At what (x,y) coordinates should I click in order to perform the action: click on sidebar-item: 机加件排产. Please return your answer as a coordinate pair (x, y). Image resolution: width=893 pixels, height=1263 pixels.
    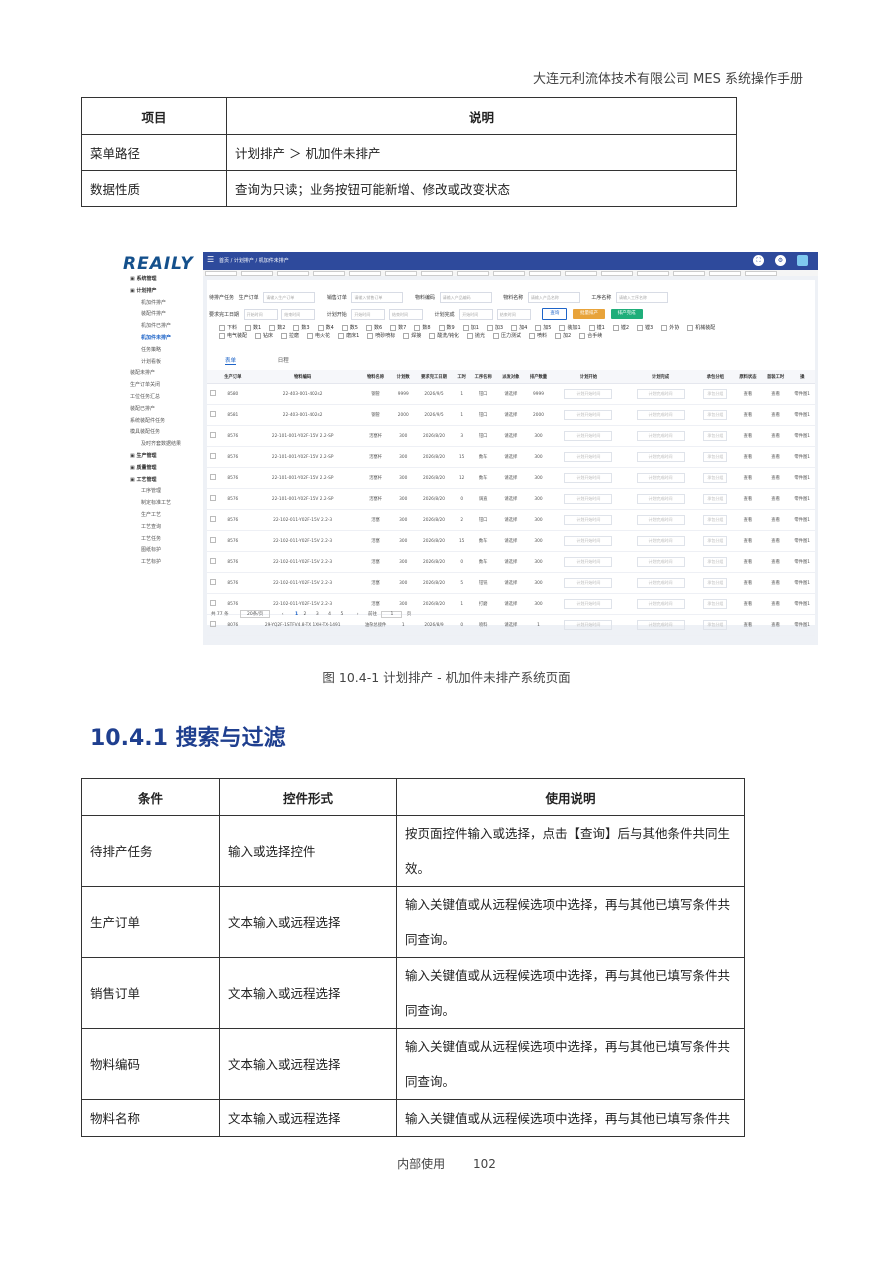
    Looking at the image, I should click on (162, 304).